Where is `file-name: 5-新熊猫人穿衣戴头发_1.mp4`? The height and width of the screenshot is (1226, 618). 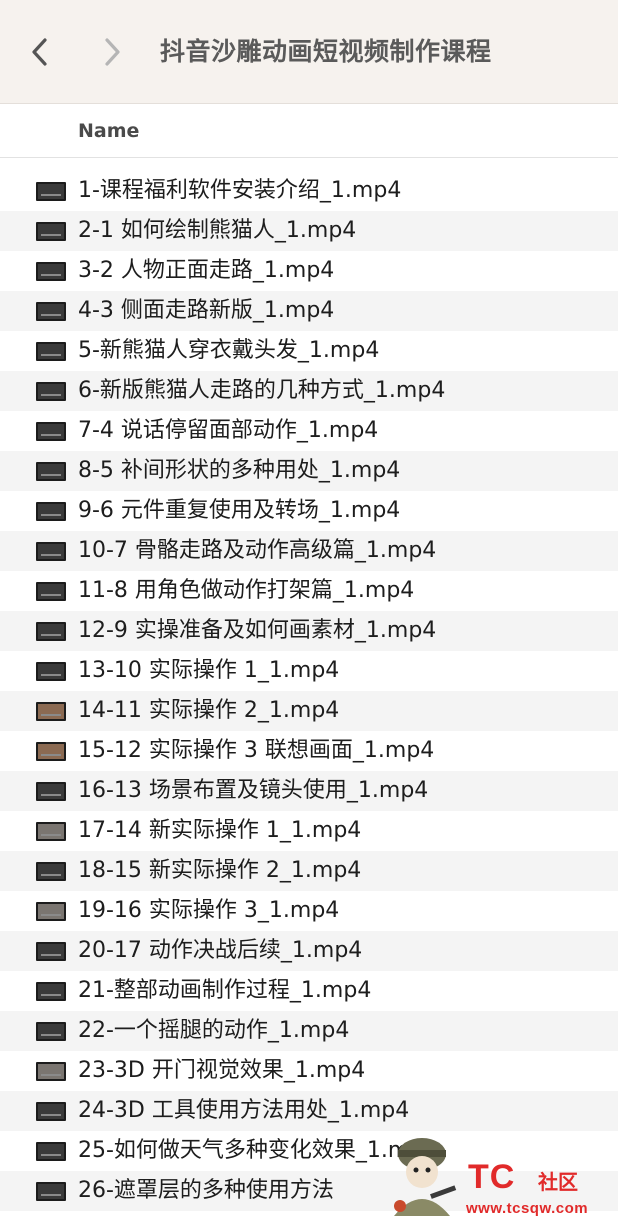 file-name: 5-新熊猫人穿衣戴头发_1.mp4 is located at coordinates (229, 350).